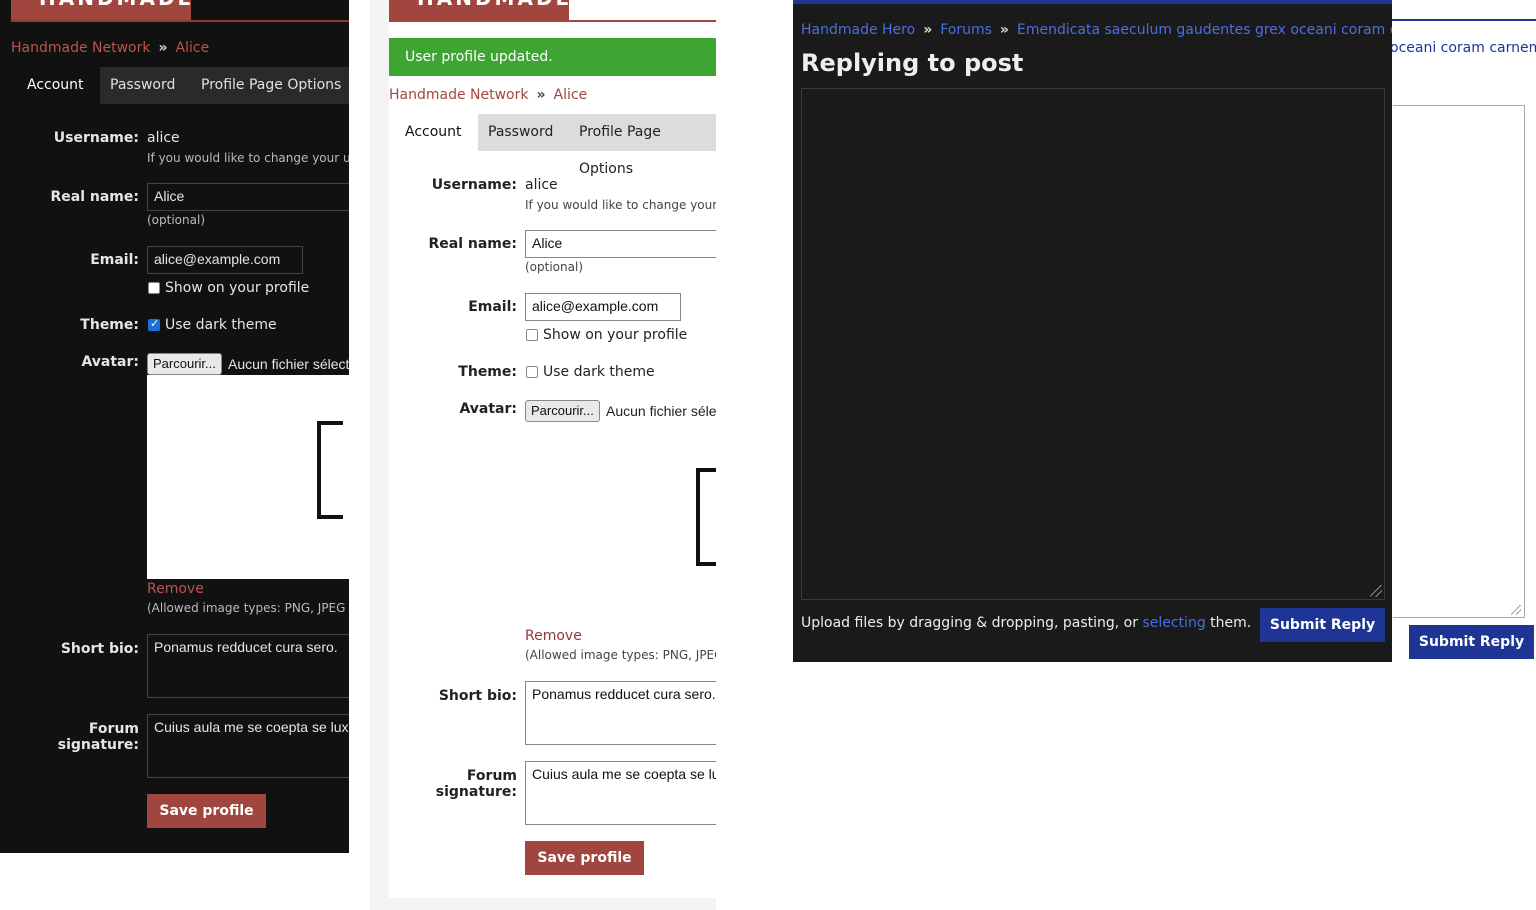 The width and height of the screenshot is (1536, 910). Describe the element at coordinates (1173, 623) in the screenshot. I see `upload-select-link: selecting` at that location.